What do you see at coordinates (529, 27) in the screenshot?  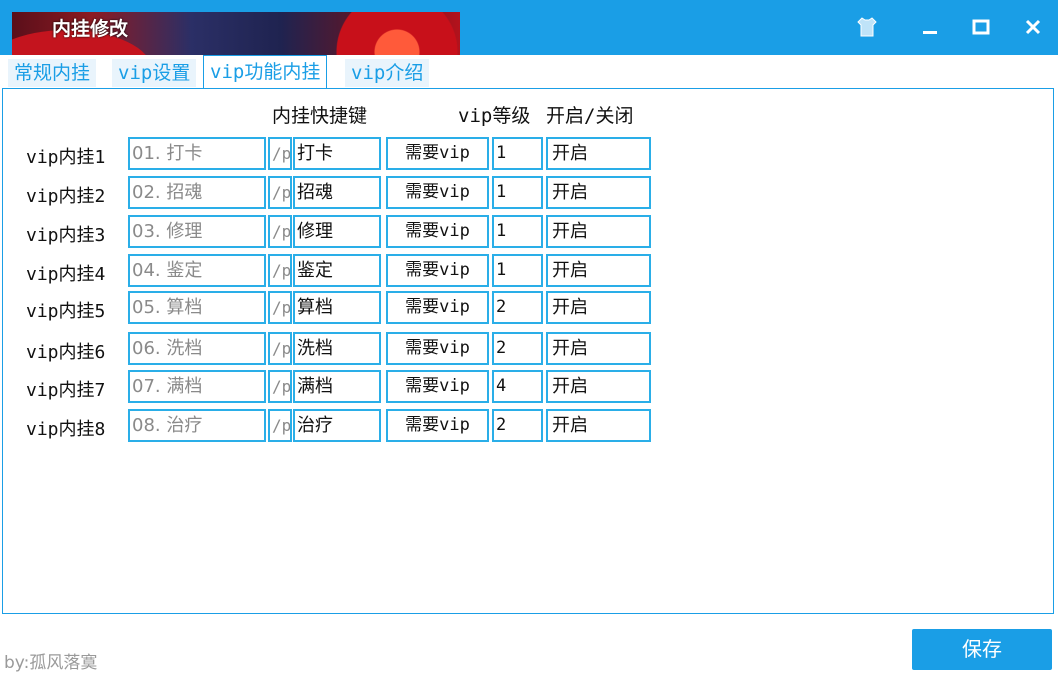 I see `title-bar: 内挂修改` at bounding box center [529, 27].